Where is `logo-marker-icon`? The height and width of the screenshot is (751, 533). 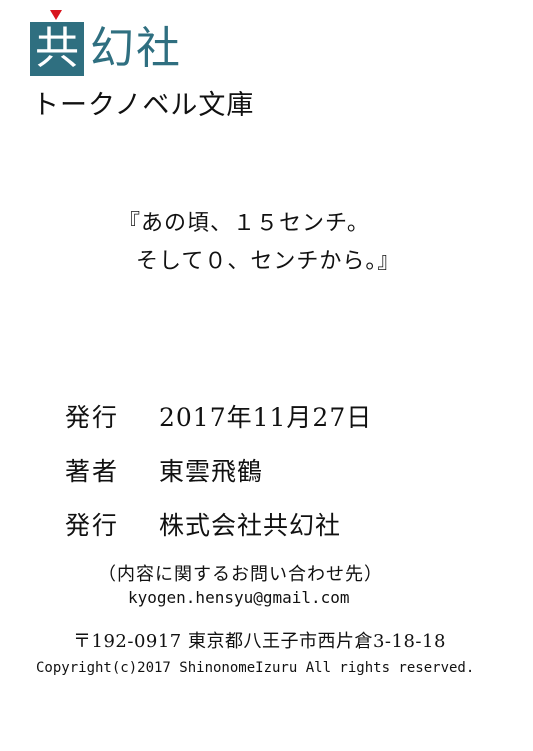 logo-marker-icon is located at coordinates (56, 15).